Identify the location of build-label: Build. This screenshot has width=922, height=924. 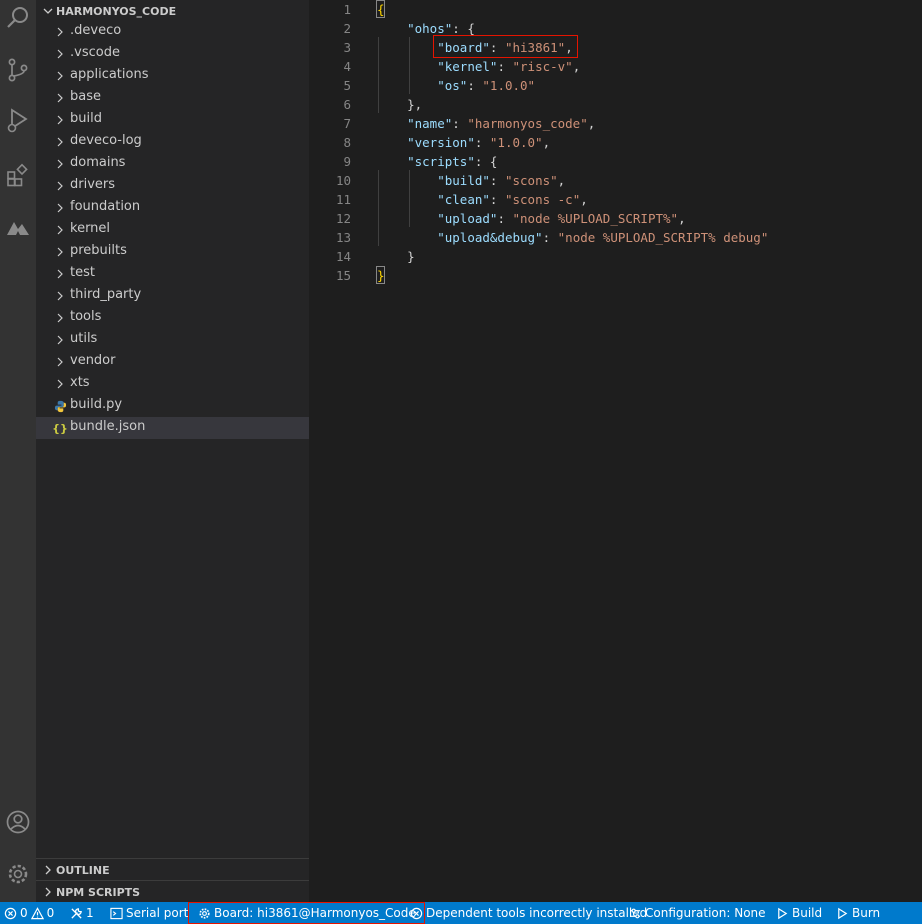
(807, 913).